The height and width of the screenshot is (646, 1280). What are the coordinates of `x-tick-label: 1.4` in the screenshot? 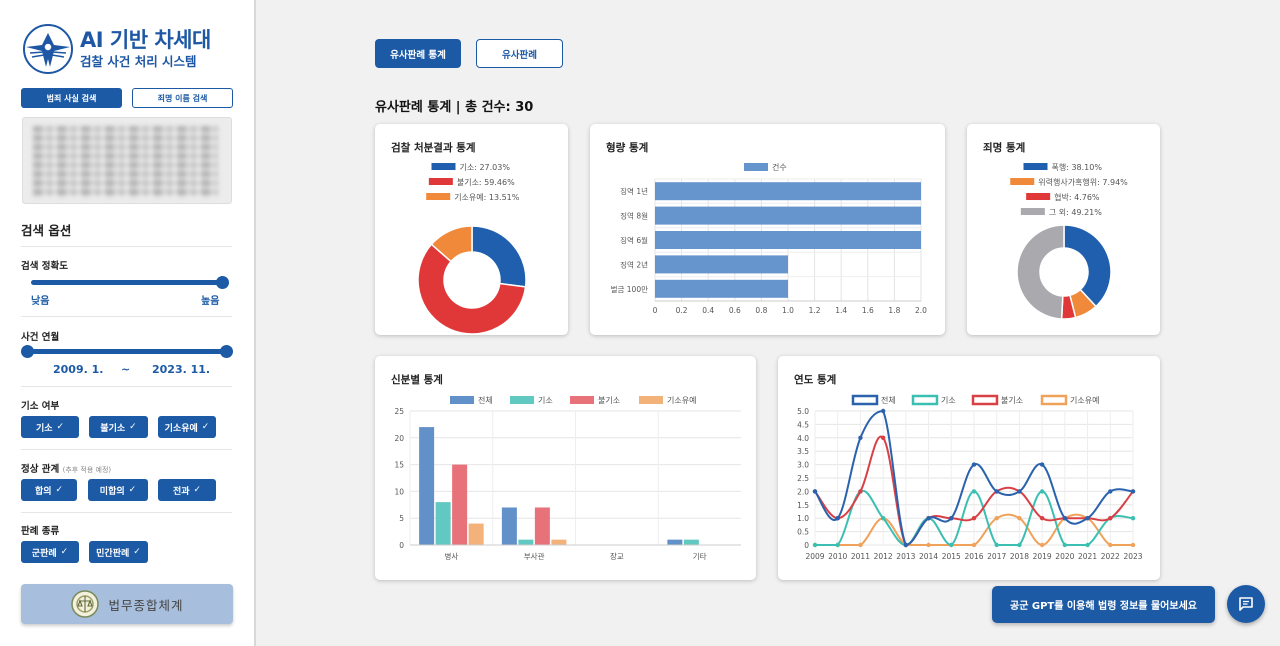 It's located at (841, 310).